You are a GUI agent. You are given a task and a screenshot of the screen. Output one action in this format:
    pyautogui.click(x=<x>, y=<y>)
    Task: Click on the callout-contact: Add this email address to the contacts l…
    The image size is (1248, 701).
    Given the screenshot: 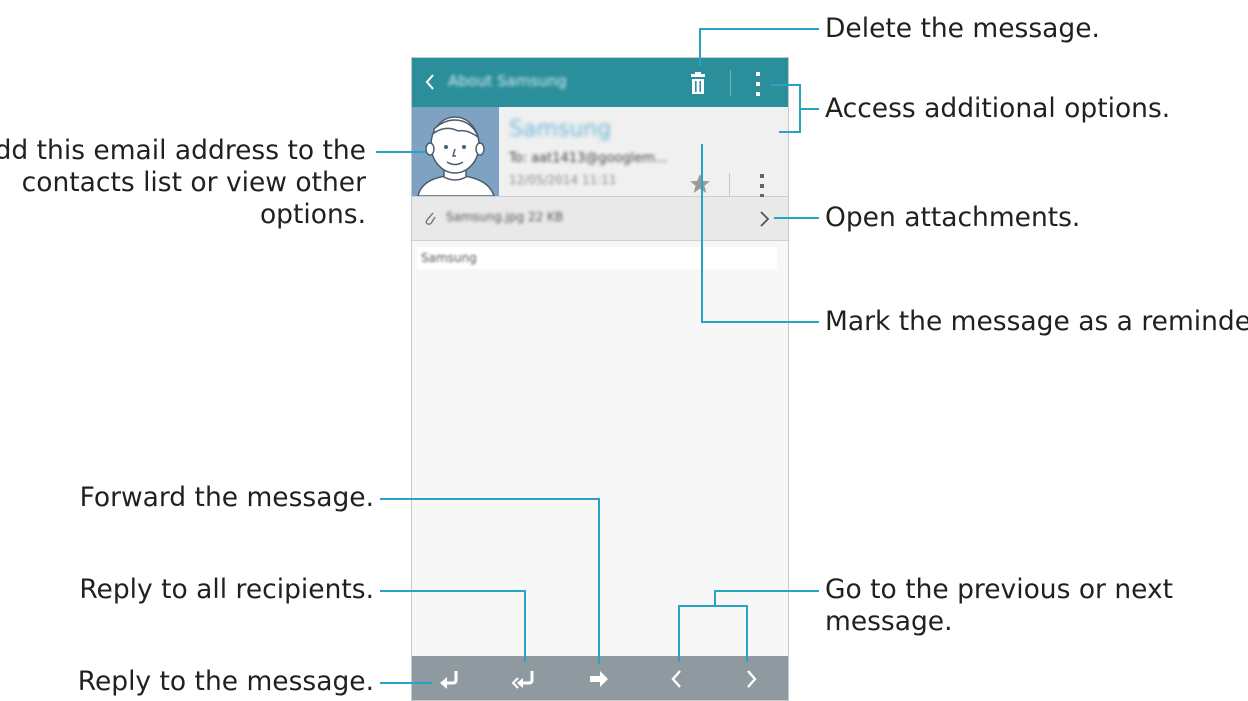 What is the action you would take?
    pyautogui.click(x=183, y=183)
    